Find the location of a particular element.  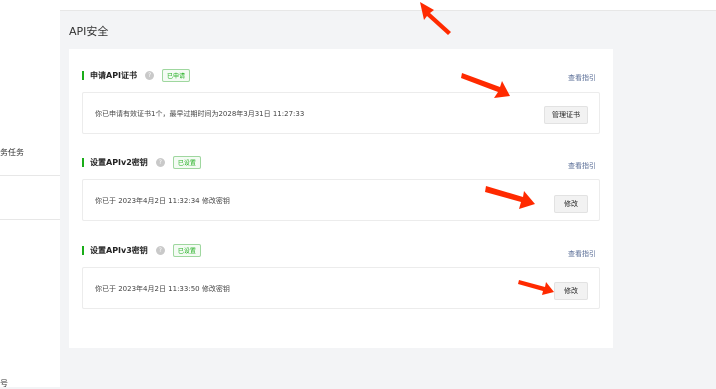

certificate-message: 你已申请有效证书1个，最早过期时间为2028年3月31日 11:27:33 is located at coordinates (200, 114).